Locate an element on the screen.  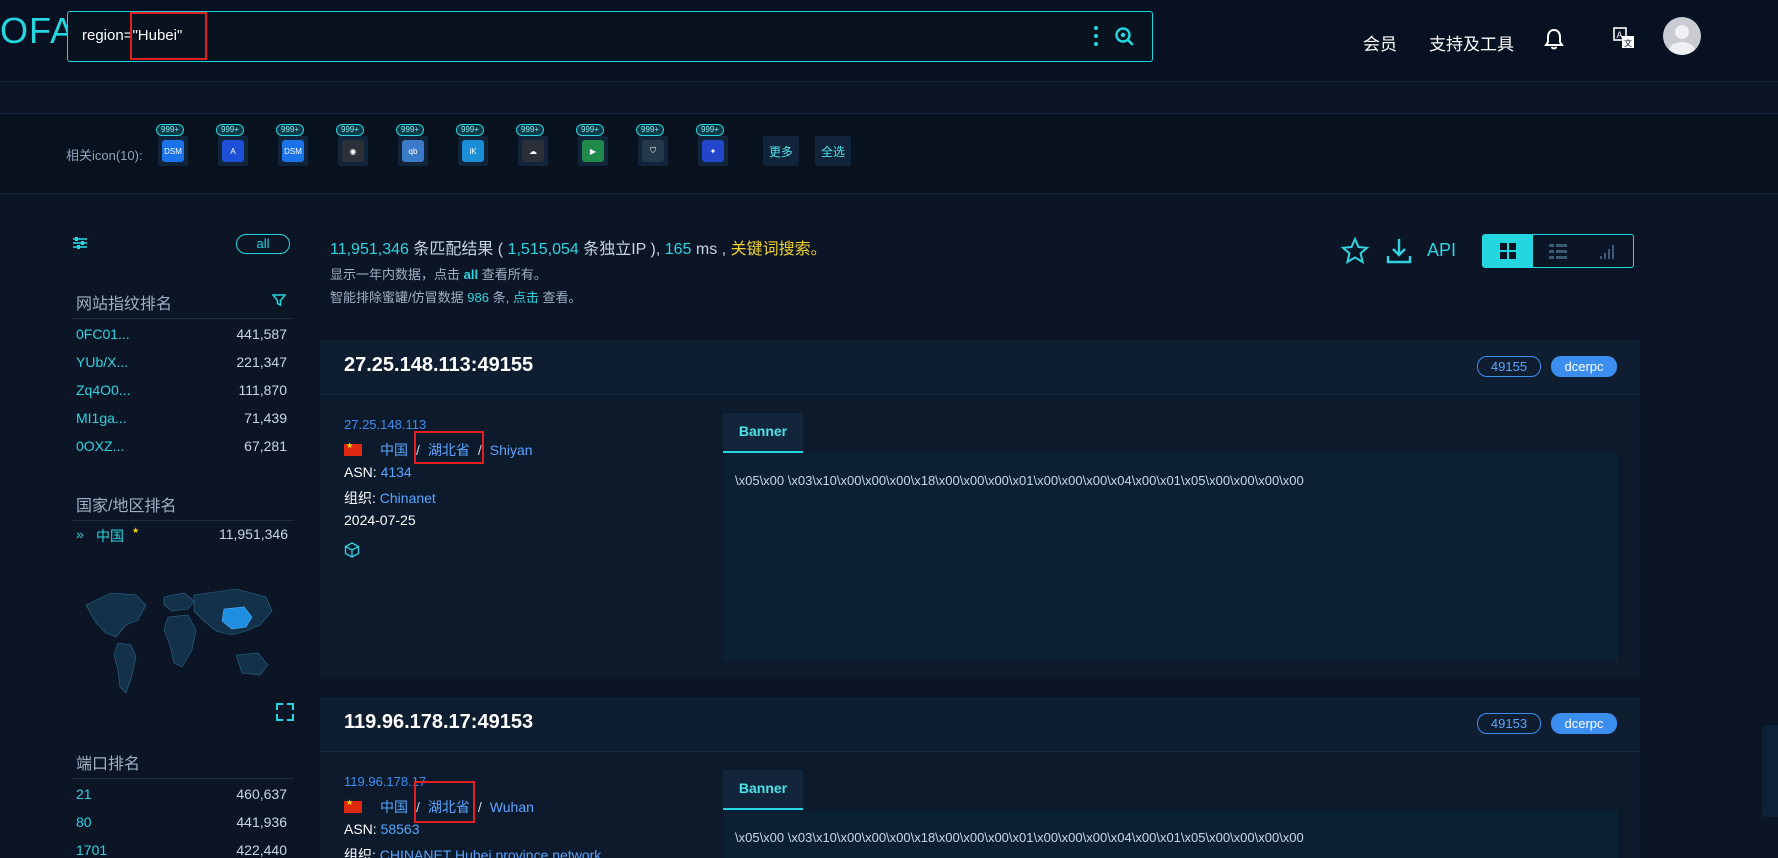
honeypot-note: 智能排除蜜罐/仿冒数据 986 条, 点击 查看。 is located at coordinates (455, 296).